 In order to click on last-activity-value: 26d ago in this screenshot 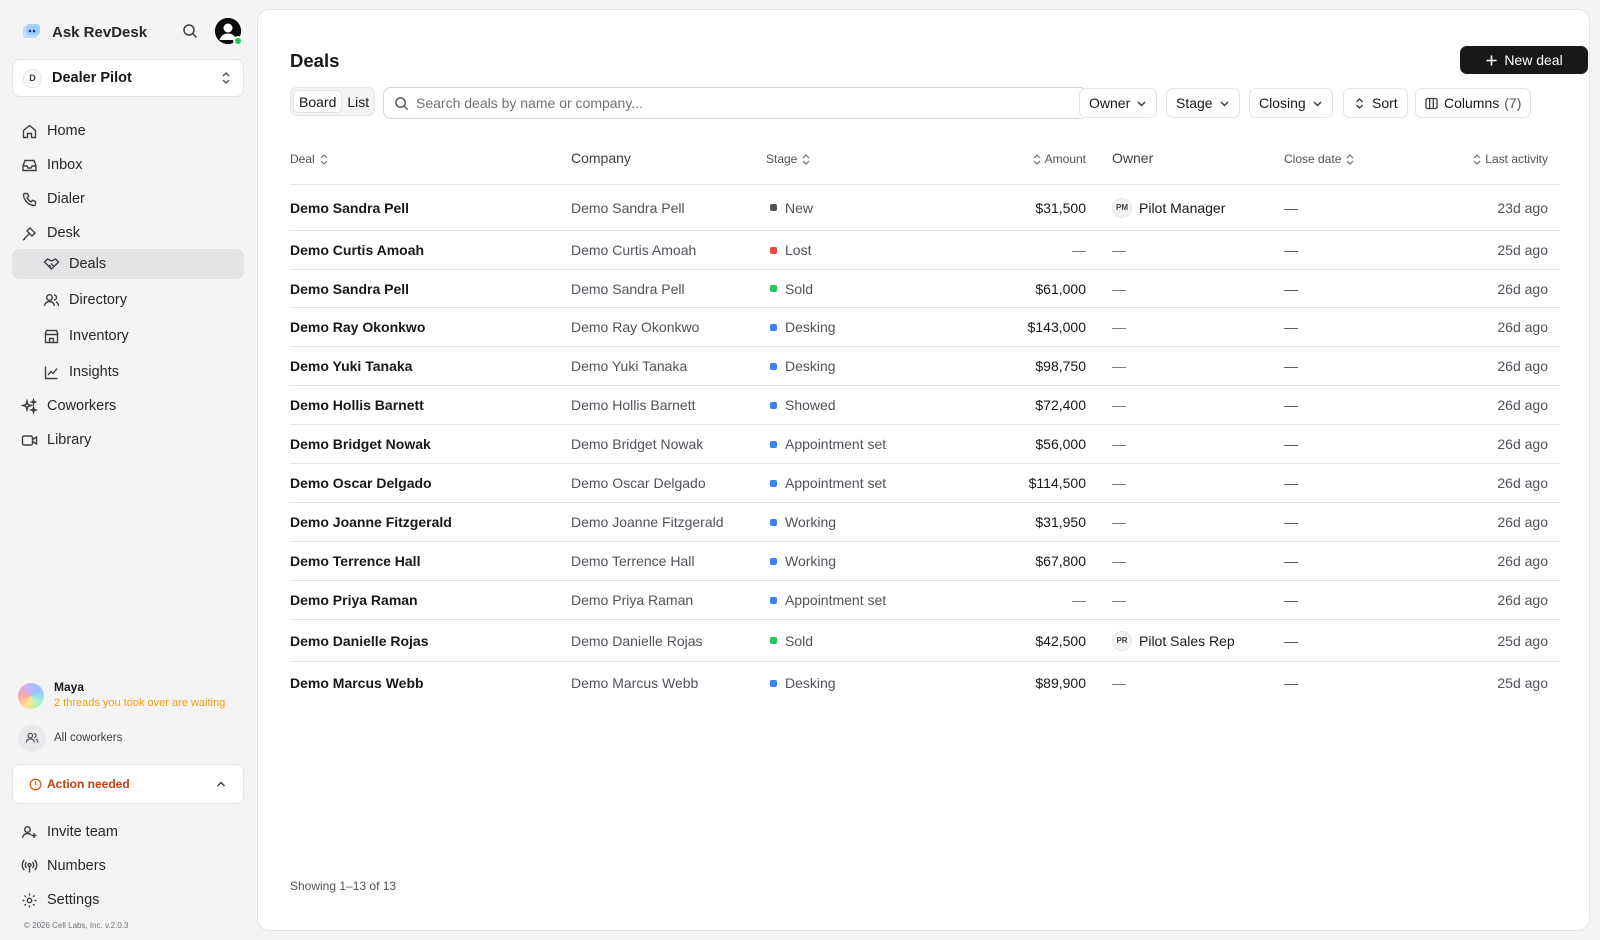, I will do `click(1522, 327)`.